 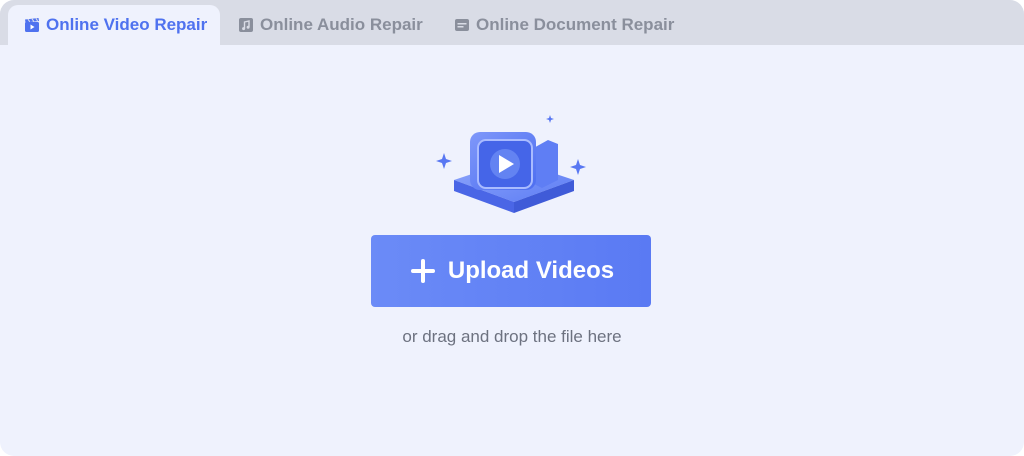 I want to click on document-icon, so click(x=462, y=25).